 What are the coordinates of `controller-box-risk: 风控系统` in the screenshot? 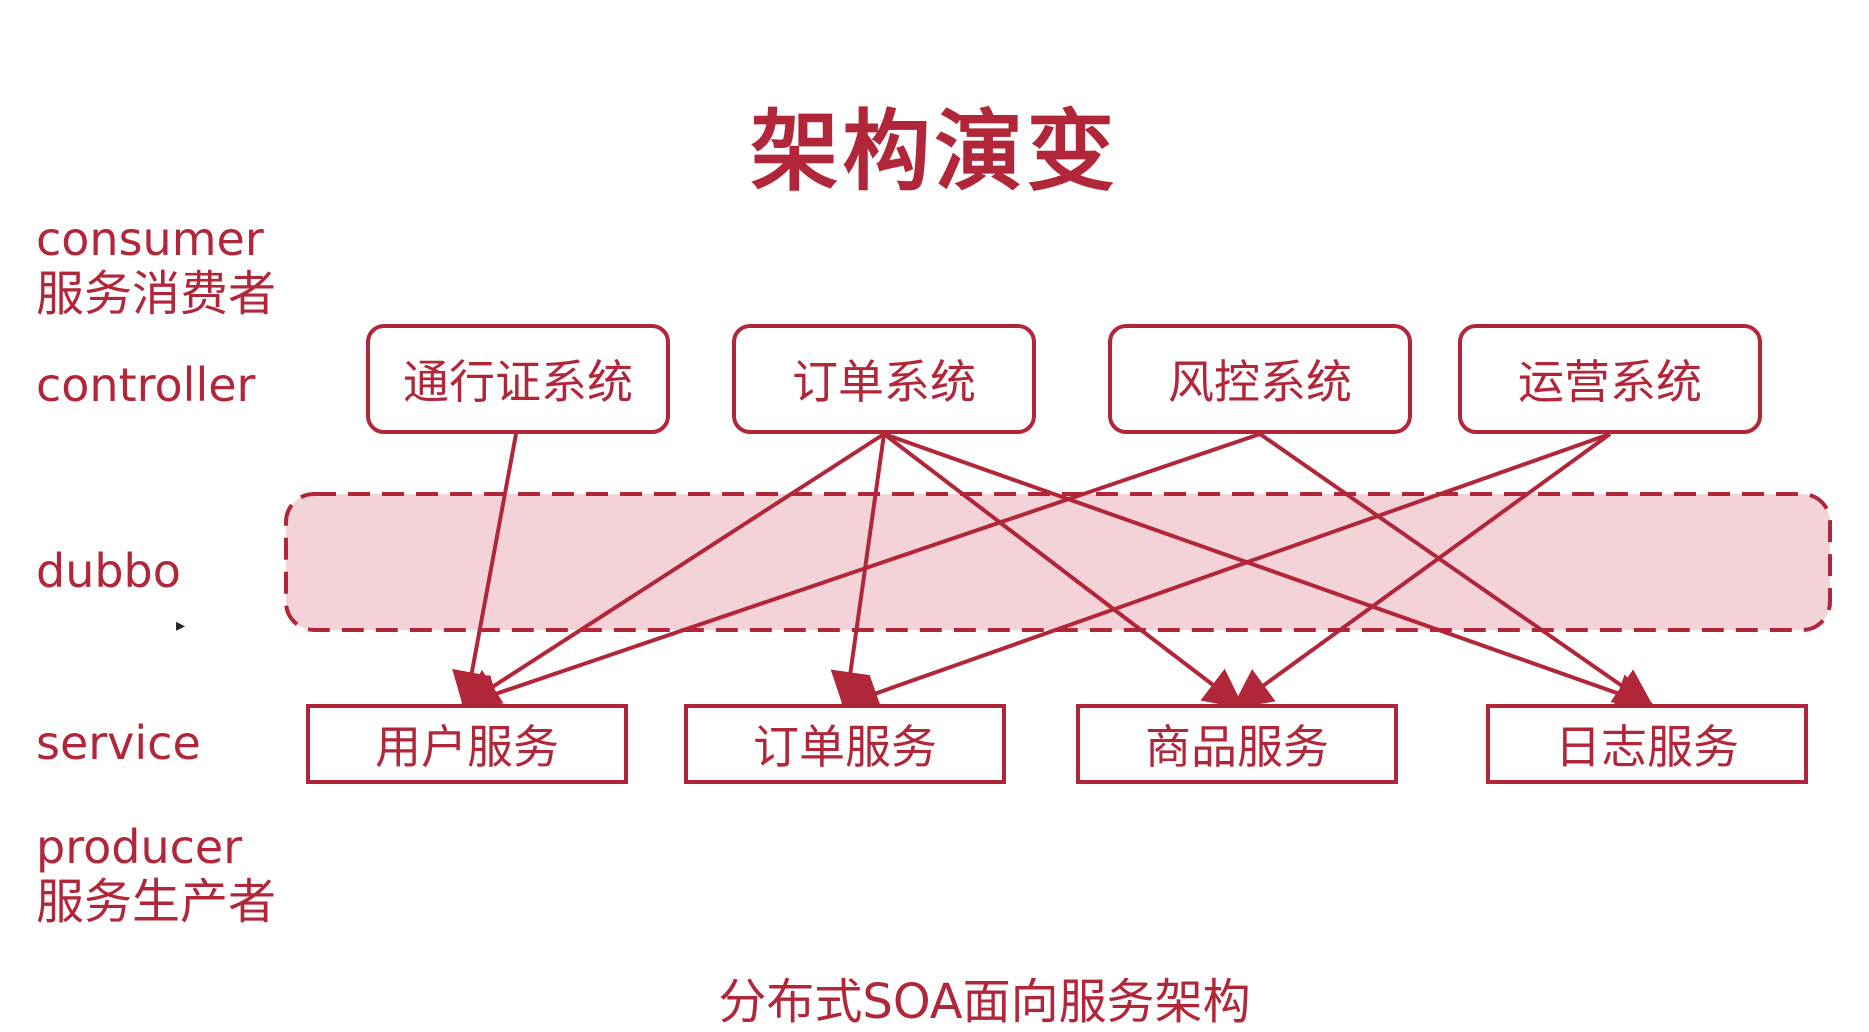 It's located at (1260, 379).